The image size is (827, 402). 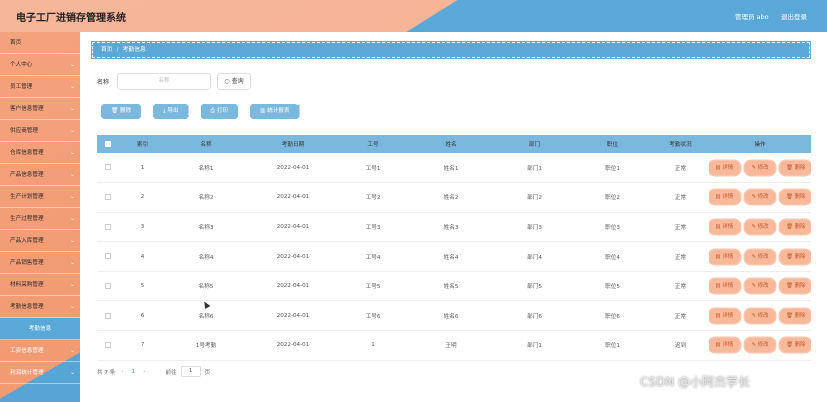 What do you see at coordinates (27, 175) in the screenshot?
I see `sidebar-item-label: 产品信息管理` at bounding box center [27, 175].